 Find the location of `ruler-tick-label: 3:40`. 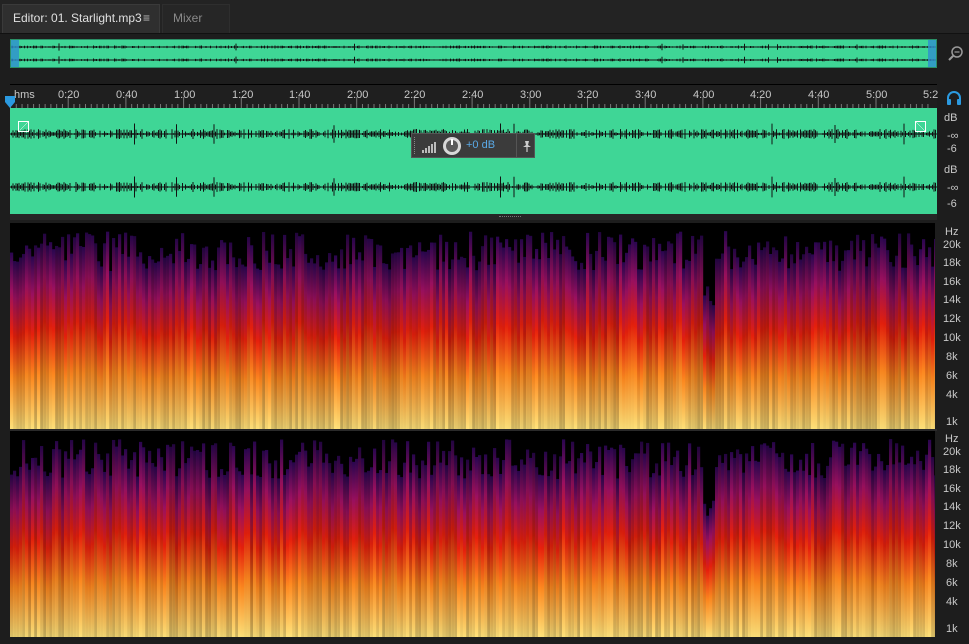

ruler-tick-label: 3:40 is located at coordinates (646, 95).